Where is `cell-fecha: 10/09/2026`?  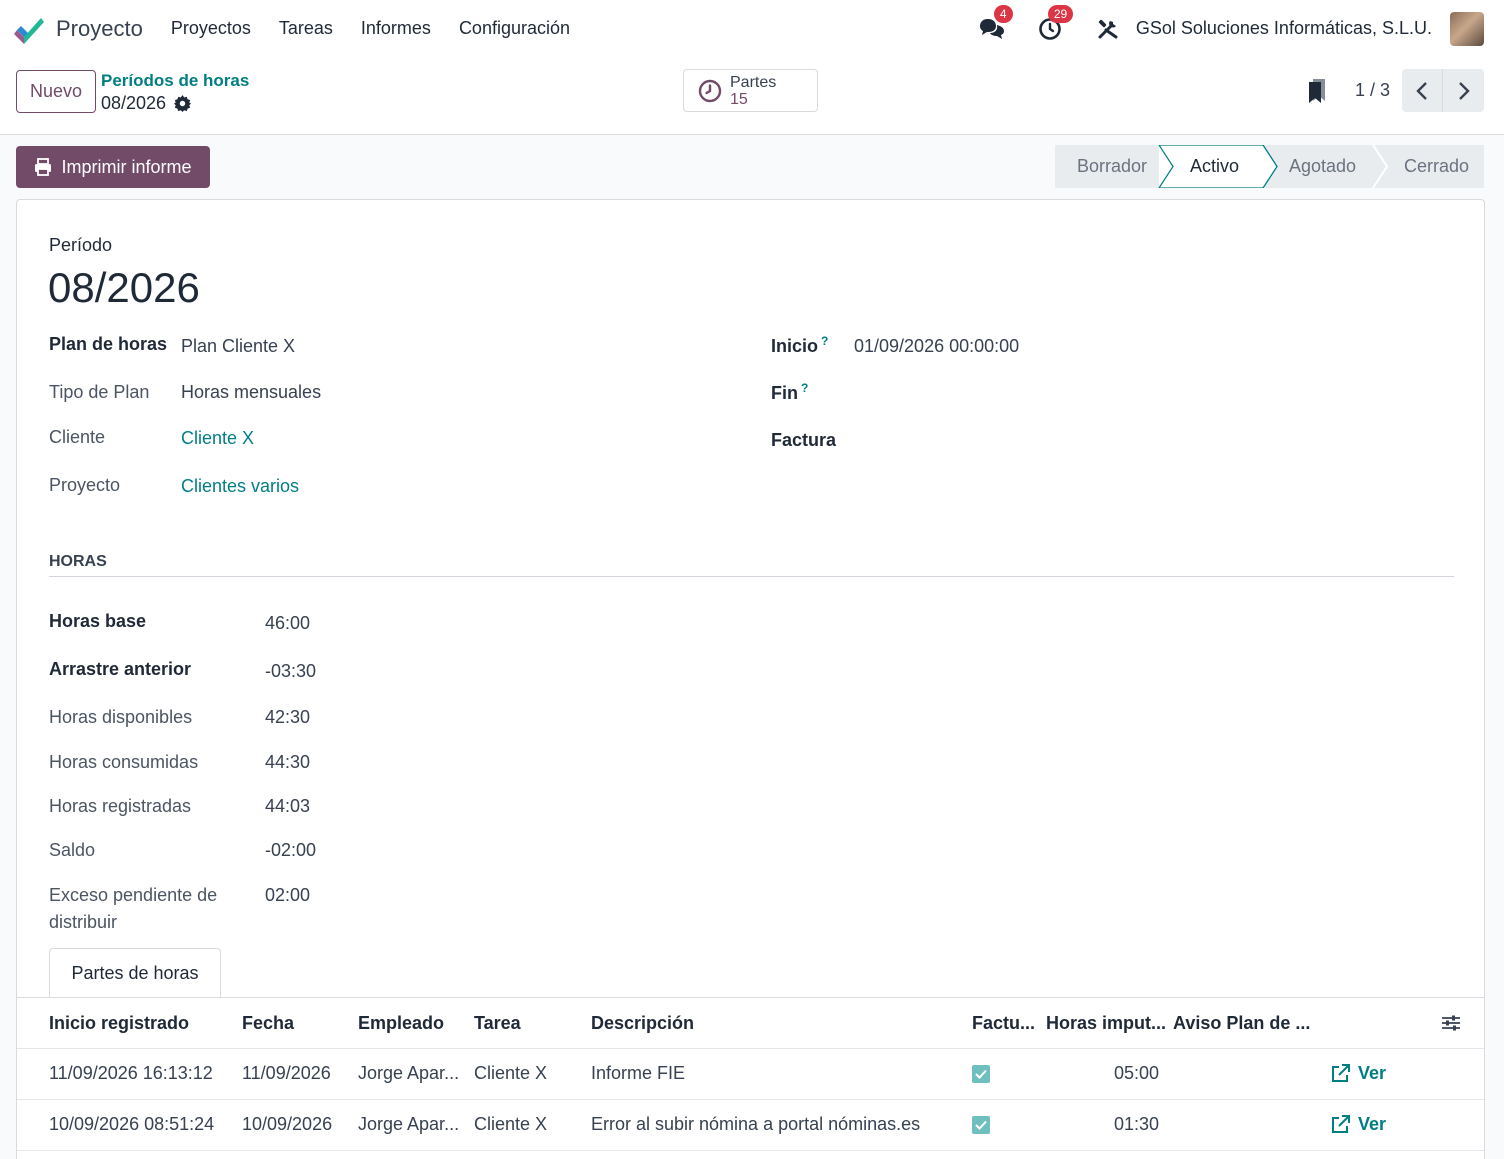
cell-fecha: 10/09/2026 is located at coordinates (287, 1124).